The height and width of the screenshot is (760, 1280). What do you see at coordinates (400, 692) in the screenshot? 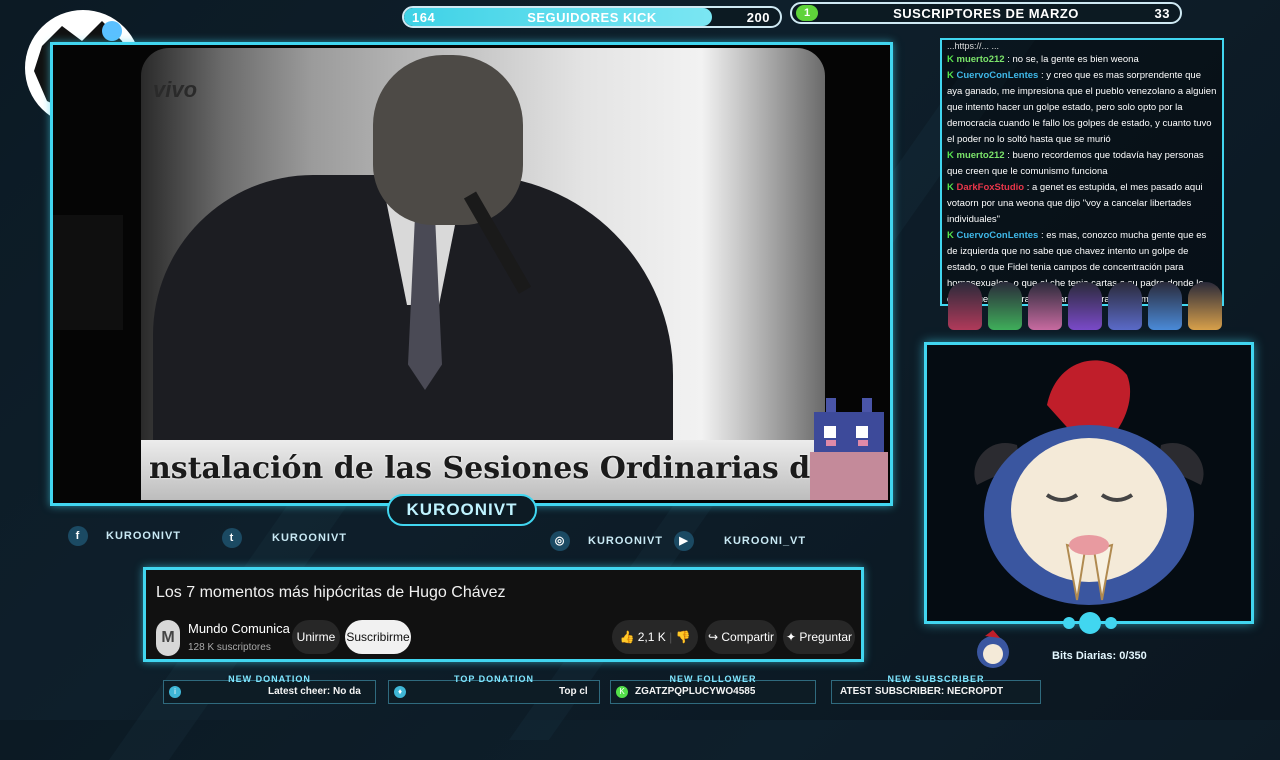
I see `water-drop-icon: ♦` at bounding box center [400, 692].